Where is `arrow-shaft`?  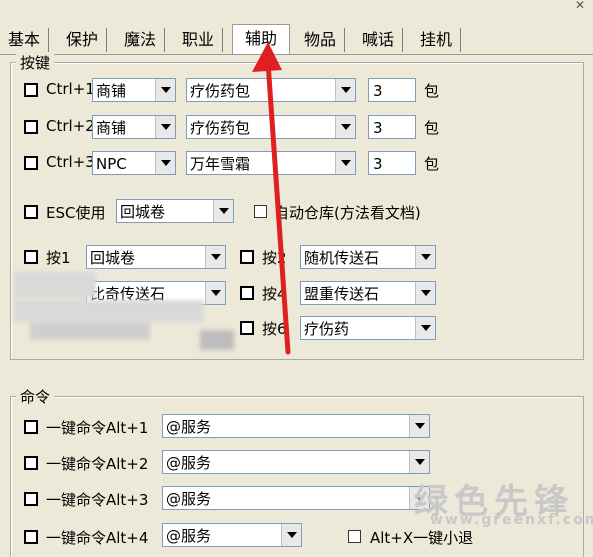
arrow-shaft is located at coordinates (278, 207).